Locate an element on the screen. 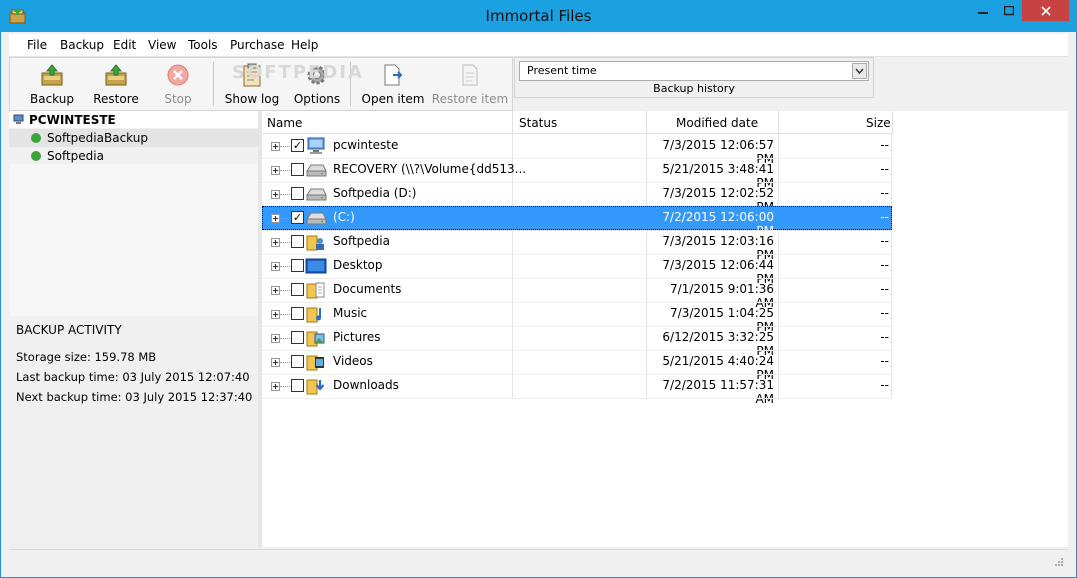 The width and height of the screenshot is (1077, 578). table-row: Softpedia (D:)7/3/2015 12:02:52 PM-- is located at coordinates (577, 198).